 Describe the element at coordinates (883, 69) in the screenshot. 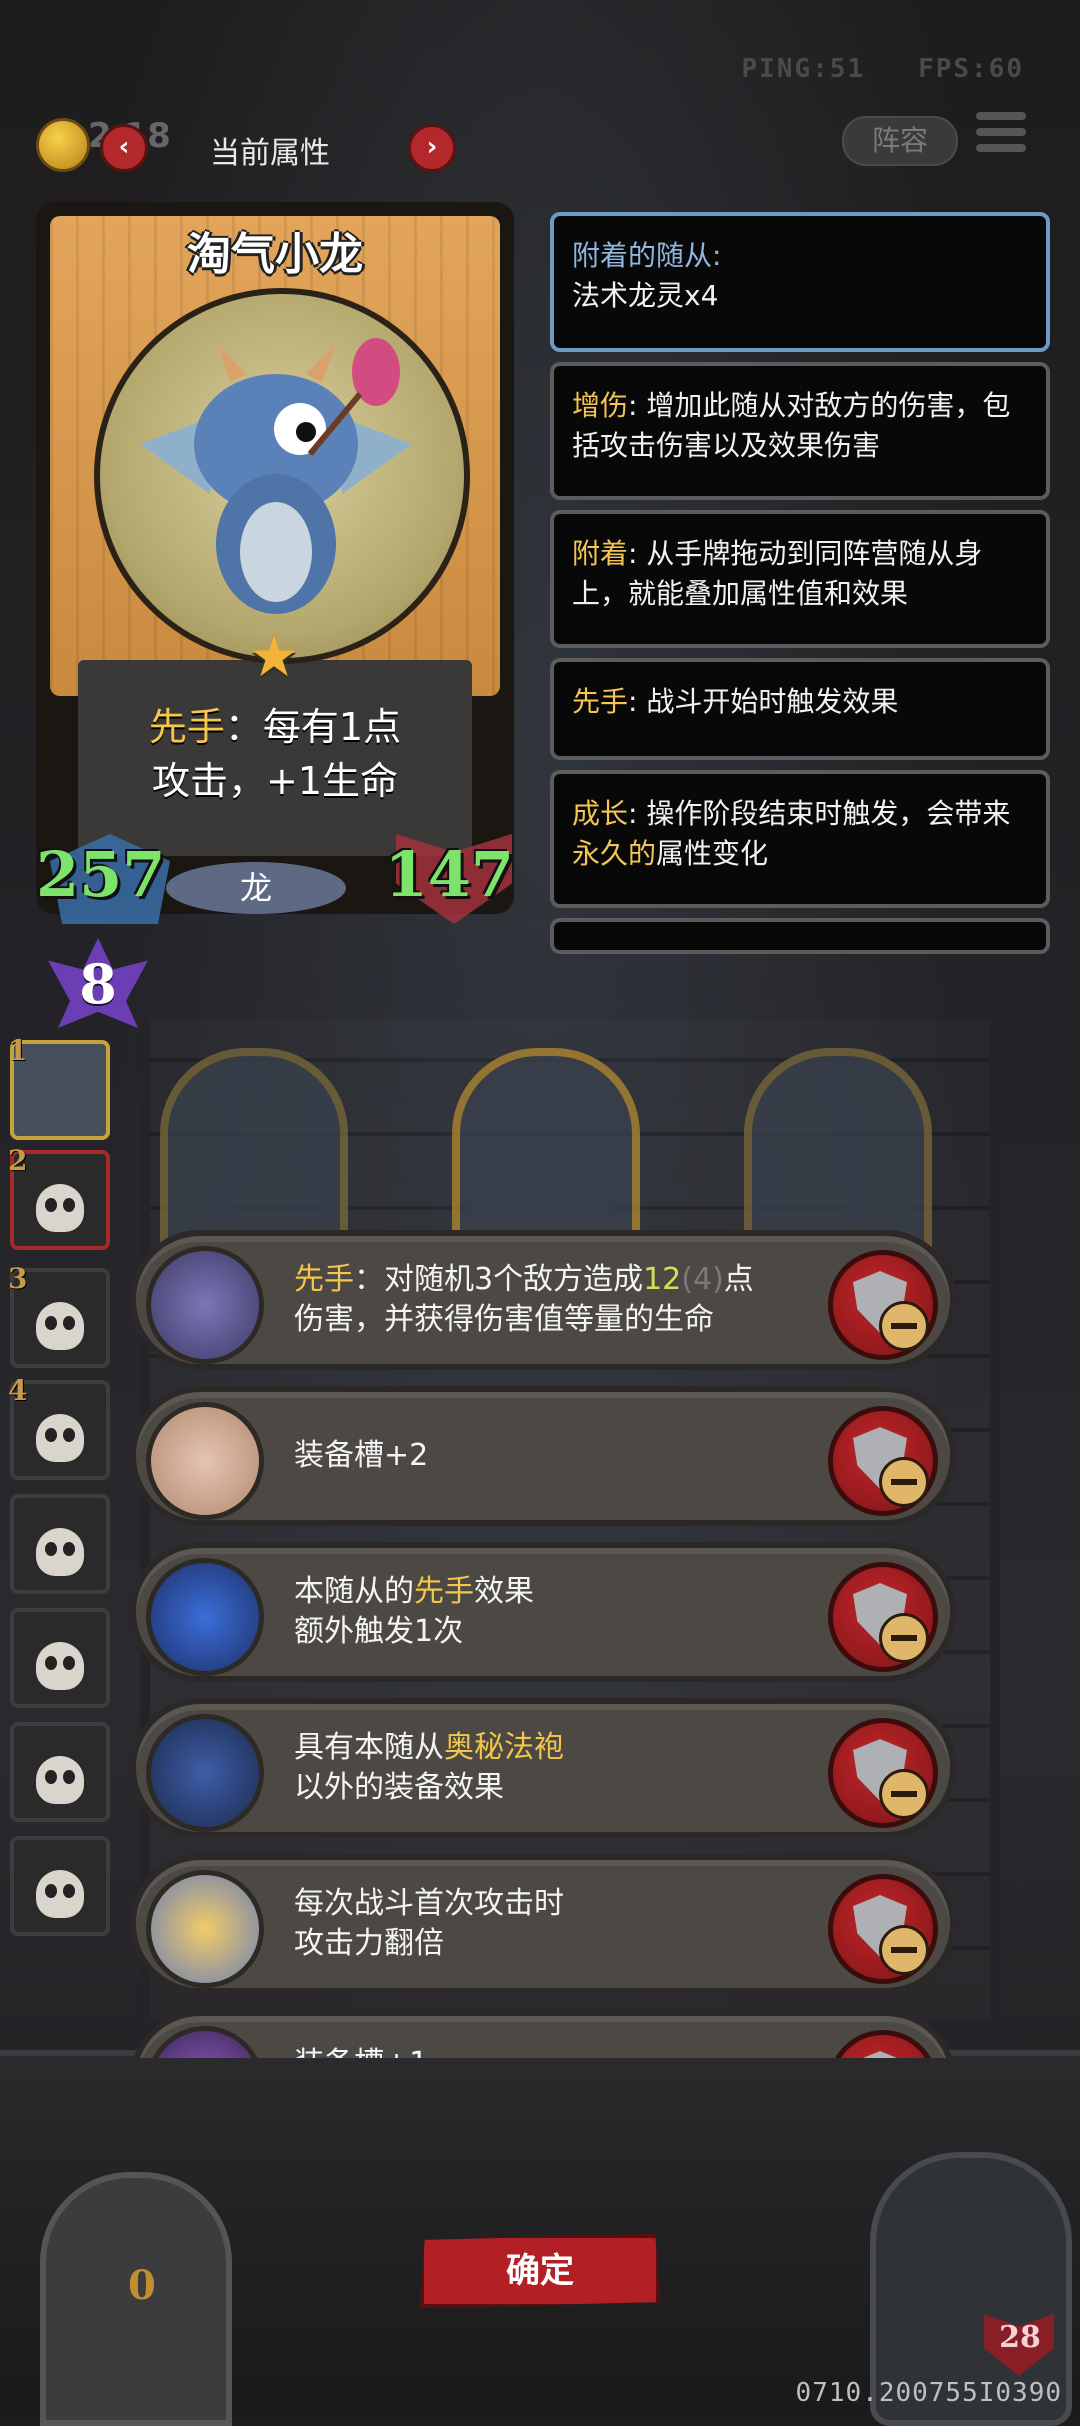

I see `ping-fps-readout: PING:51 FPS:60` at that location.